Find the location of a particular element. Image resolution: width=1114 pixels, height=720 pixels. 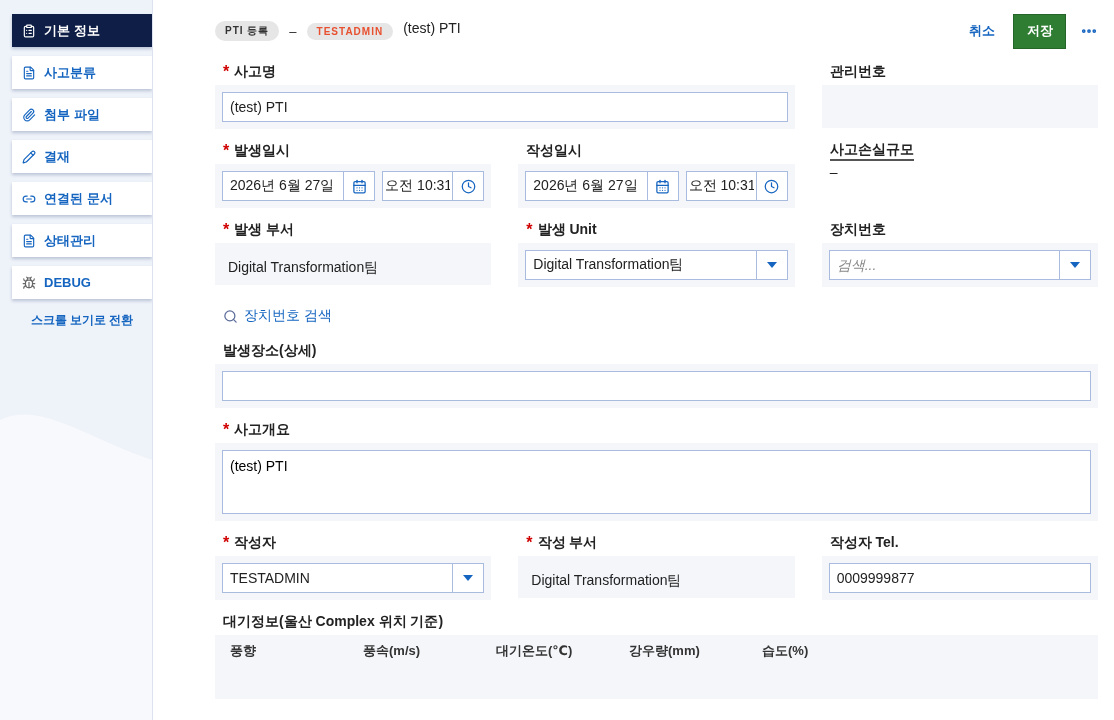

nav-item: 결재 is located at coordinates (82, 156).